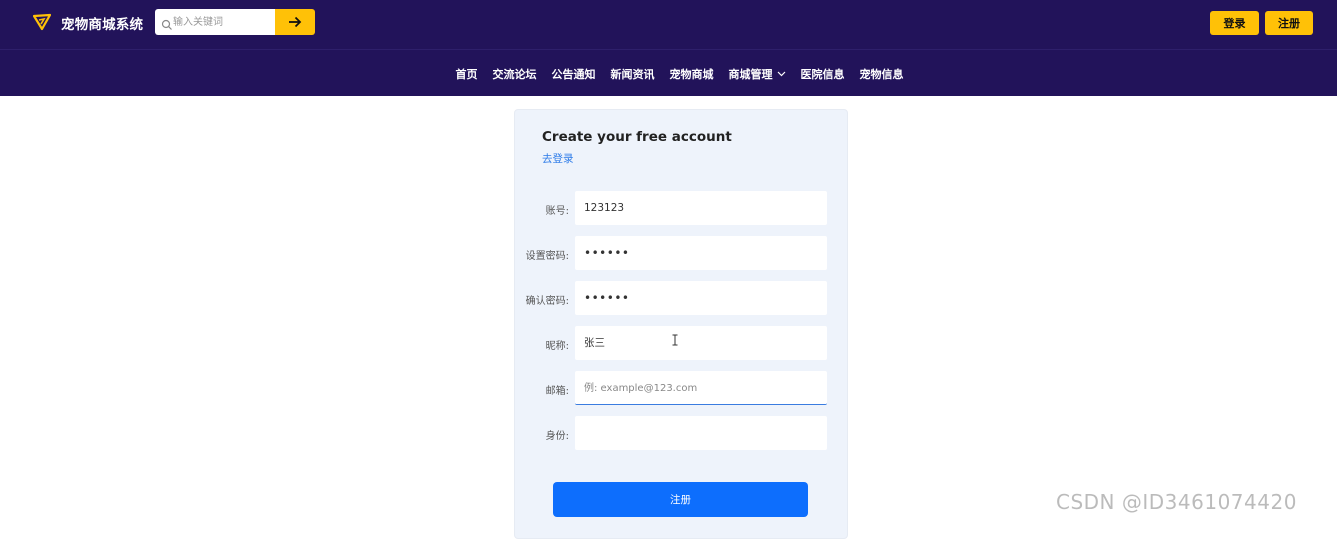 The width and height of the screenshot is (1337, 539). I want to click on search-submit-button, so click(295, 22).